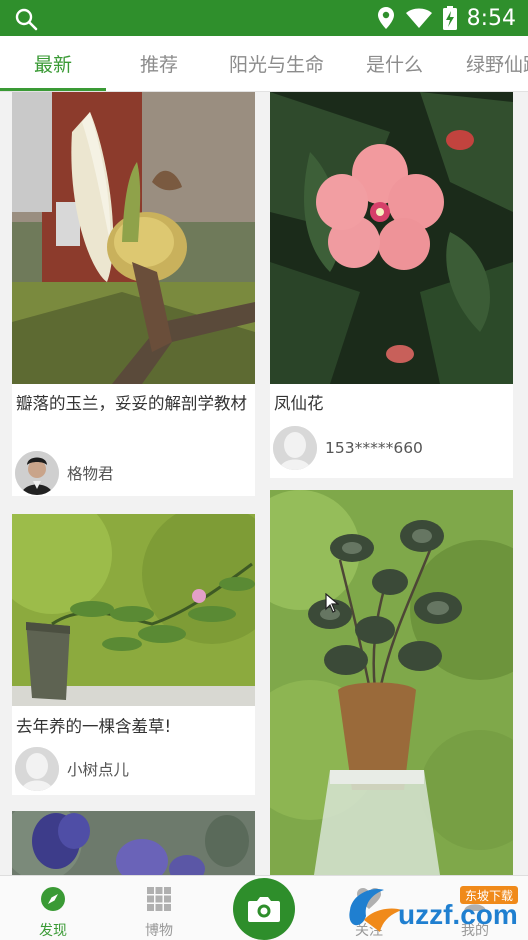 The width and height of the screenshot is (528, 940). What do you see at coordinates (449, 18) in the screenshot?
I see `battery-icon` at bounding box center [449, 18].